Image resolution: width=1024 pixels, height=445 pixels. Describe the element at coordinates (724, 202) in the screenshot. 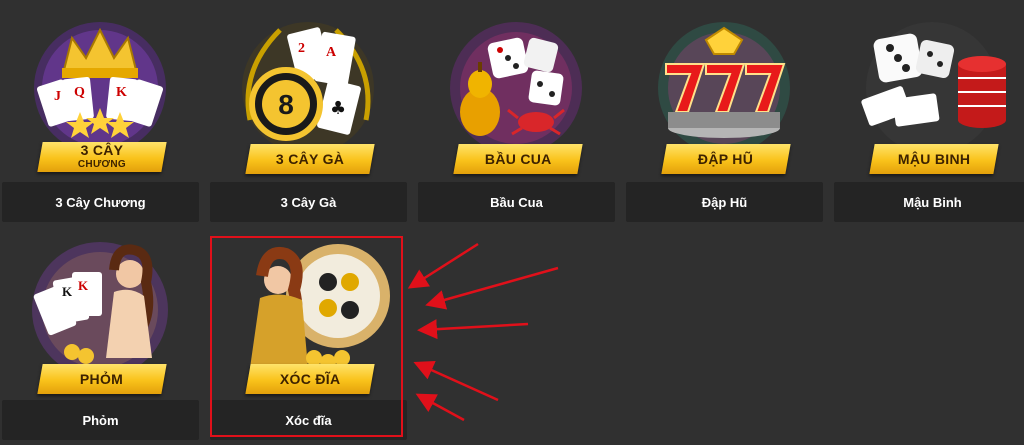

I see `game-label: Đập Hũ` at that location.